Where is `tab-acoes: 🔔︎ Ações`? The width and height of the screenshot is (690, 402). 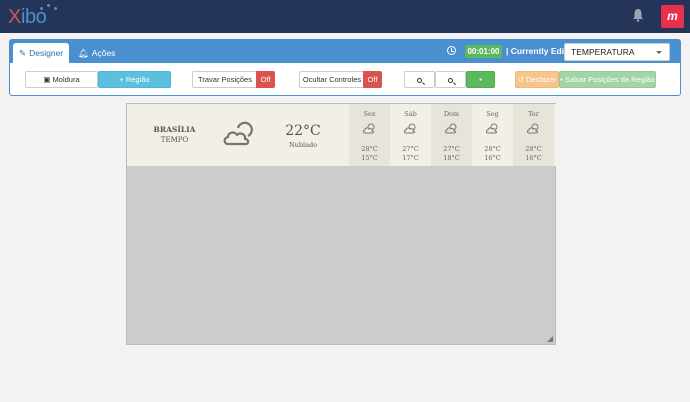 tab-acoes: 🔔︎ Ações is located at coordinates (96, 53).